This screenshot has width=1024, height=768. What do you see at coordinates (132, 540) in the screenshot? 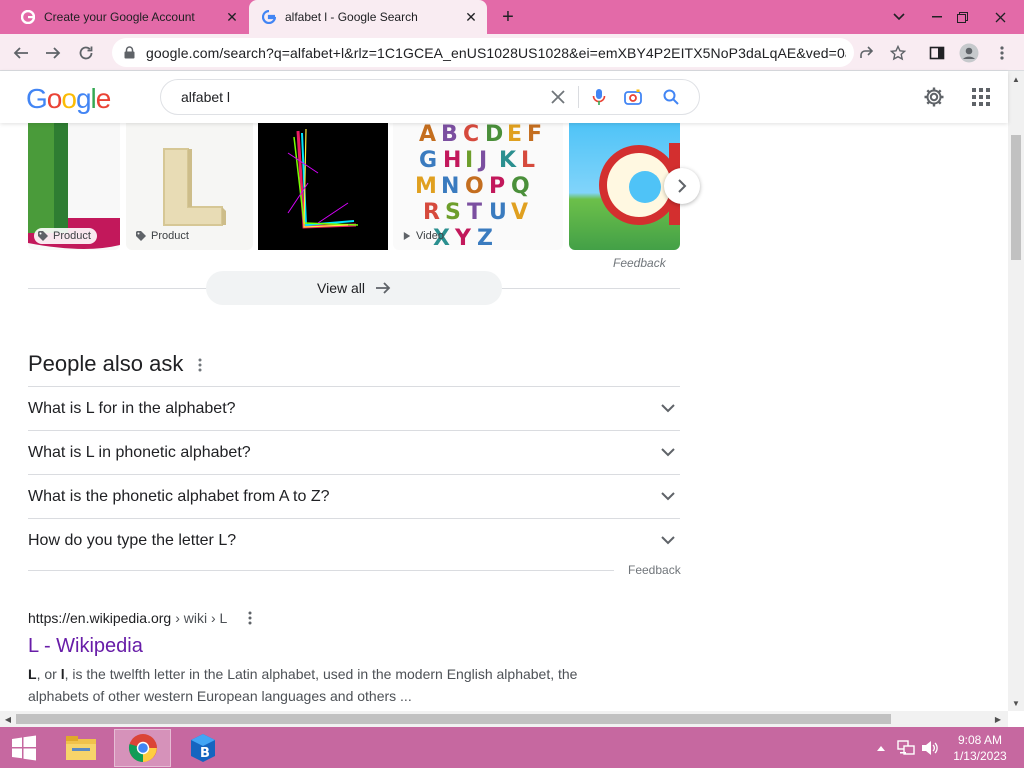
I see `paa-question-text: How do you type the letter L?` at bounding box center [132, 540].